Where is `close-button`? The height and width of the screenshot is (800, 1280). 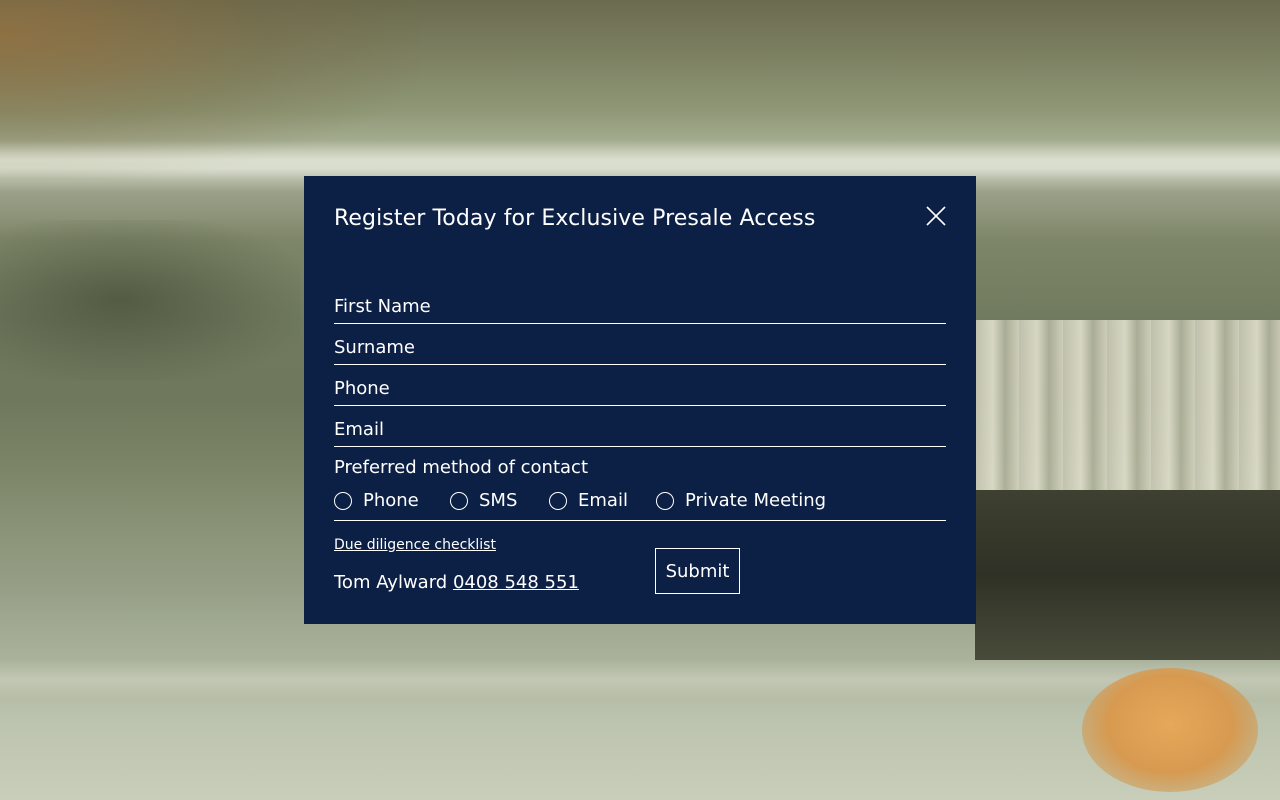 close-button is located at coordinates (936, 216).